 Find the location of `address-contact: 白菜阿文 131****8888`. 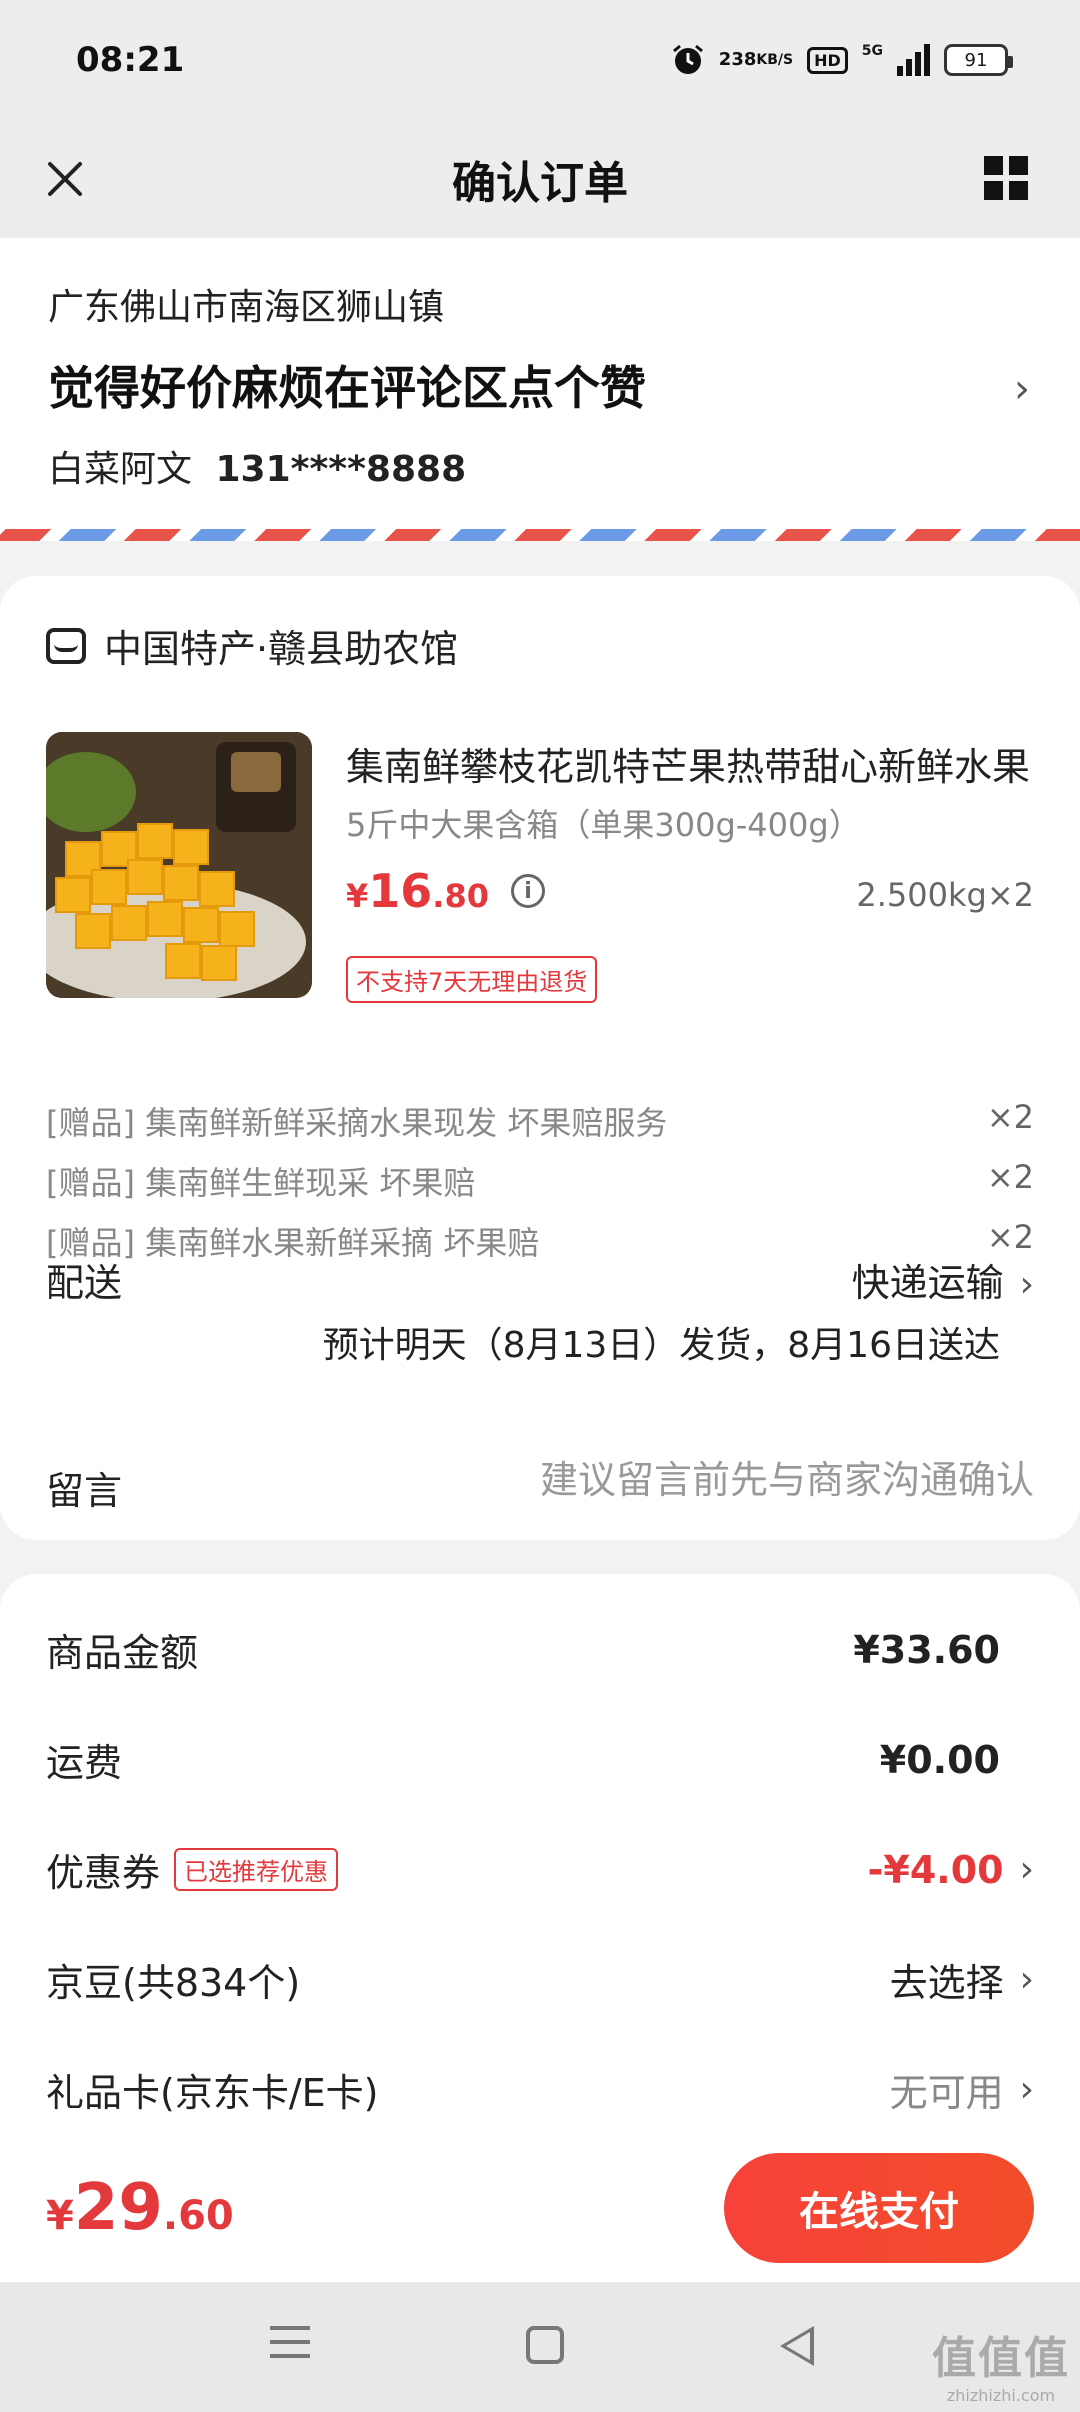

address-contact: 白菜阿文 131****8888 is located at coordinates (540, 466).